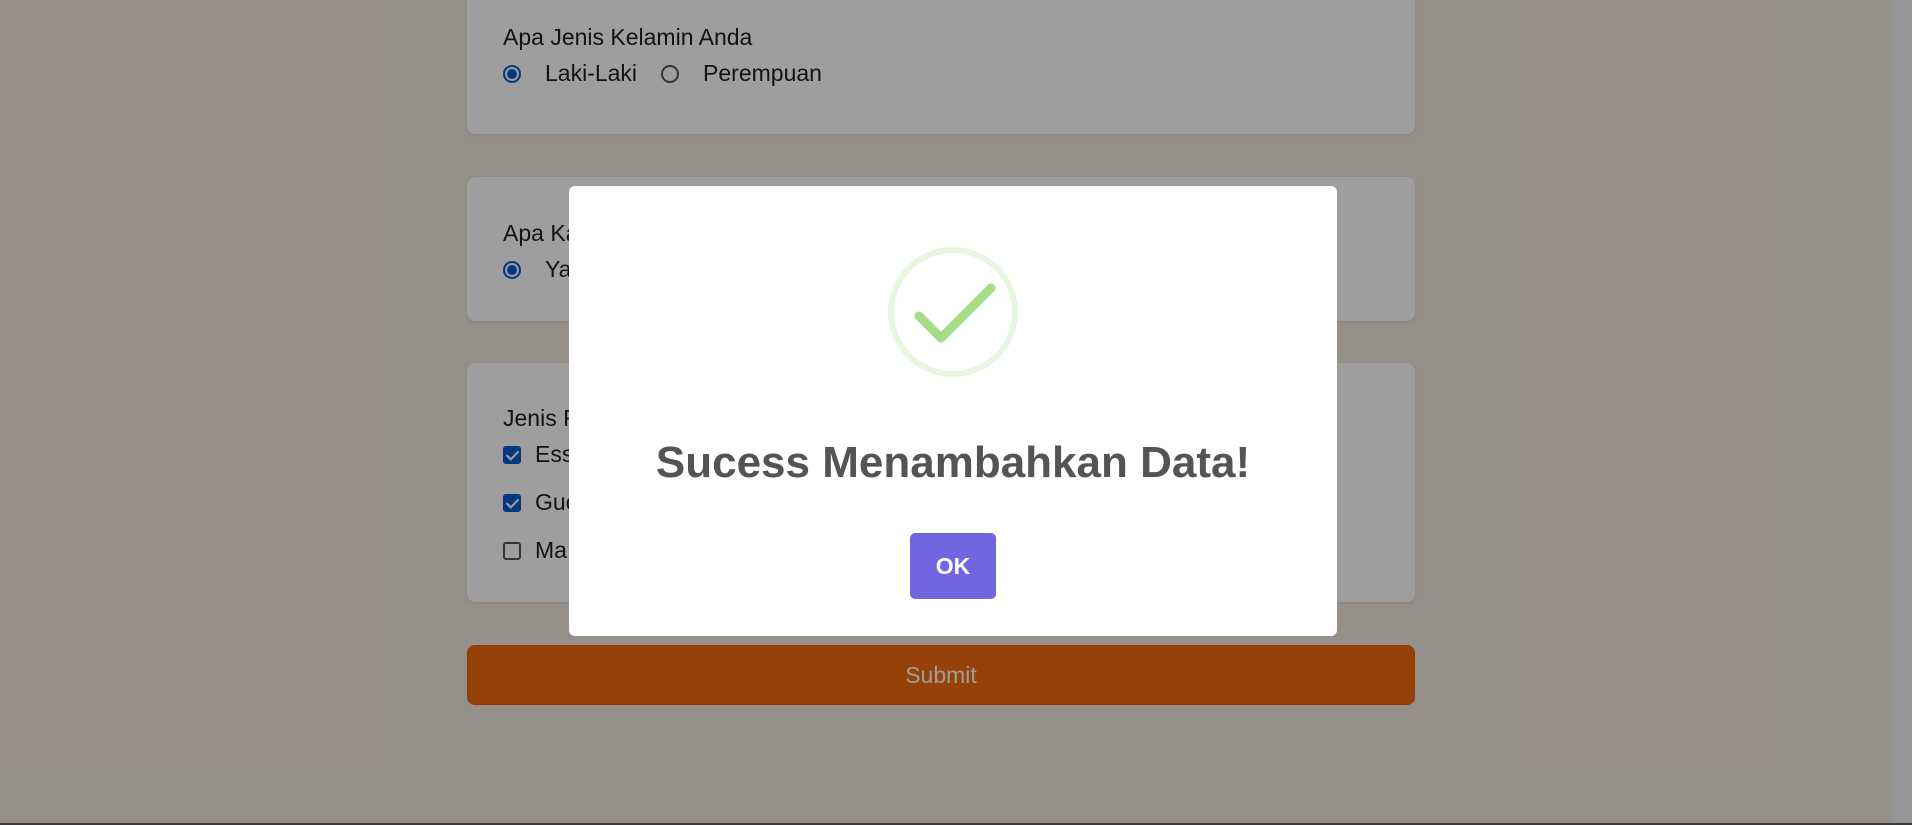  I want to click on dialog-title: Sucess Menambahkan Data!, so click(953, 462).